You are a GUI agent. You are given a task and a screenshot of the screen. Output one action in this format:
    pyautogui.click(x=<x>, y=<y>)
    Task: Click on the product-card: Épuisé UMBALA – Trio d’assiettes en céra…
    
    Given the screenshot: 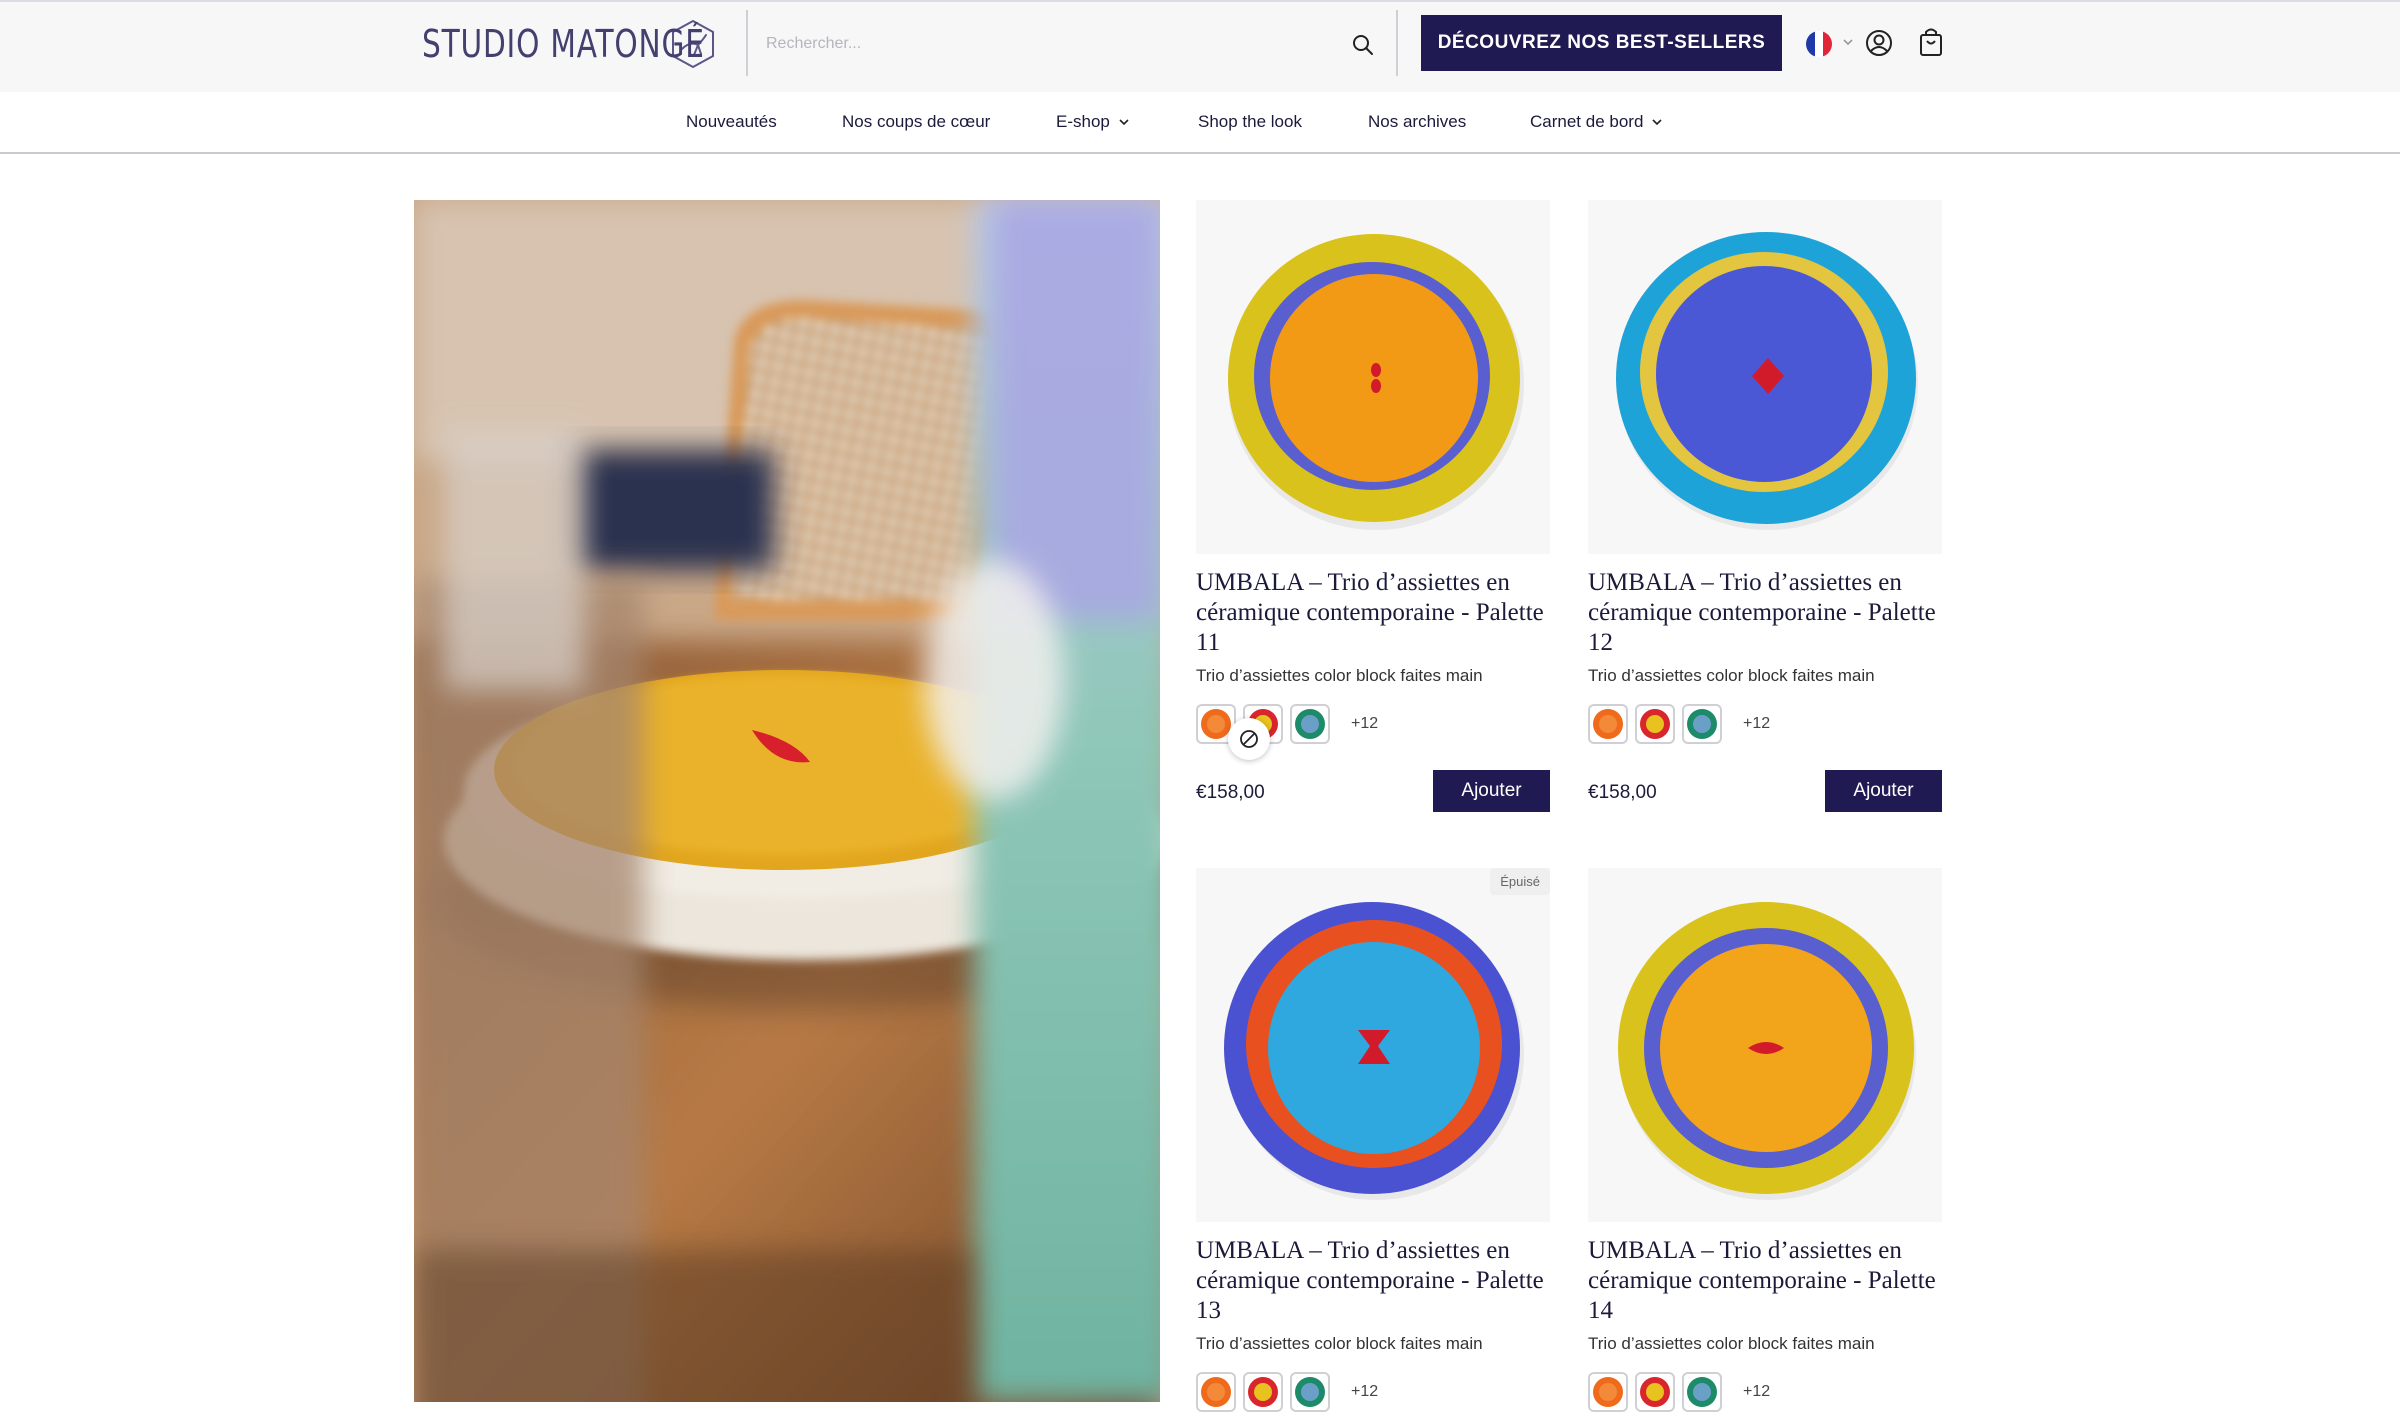 What is the action you would take?
    pyautogui.click(x=1373, y=1140)
    